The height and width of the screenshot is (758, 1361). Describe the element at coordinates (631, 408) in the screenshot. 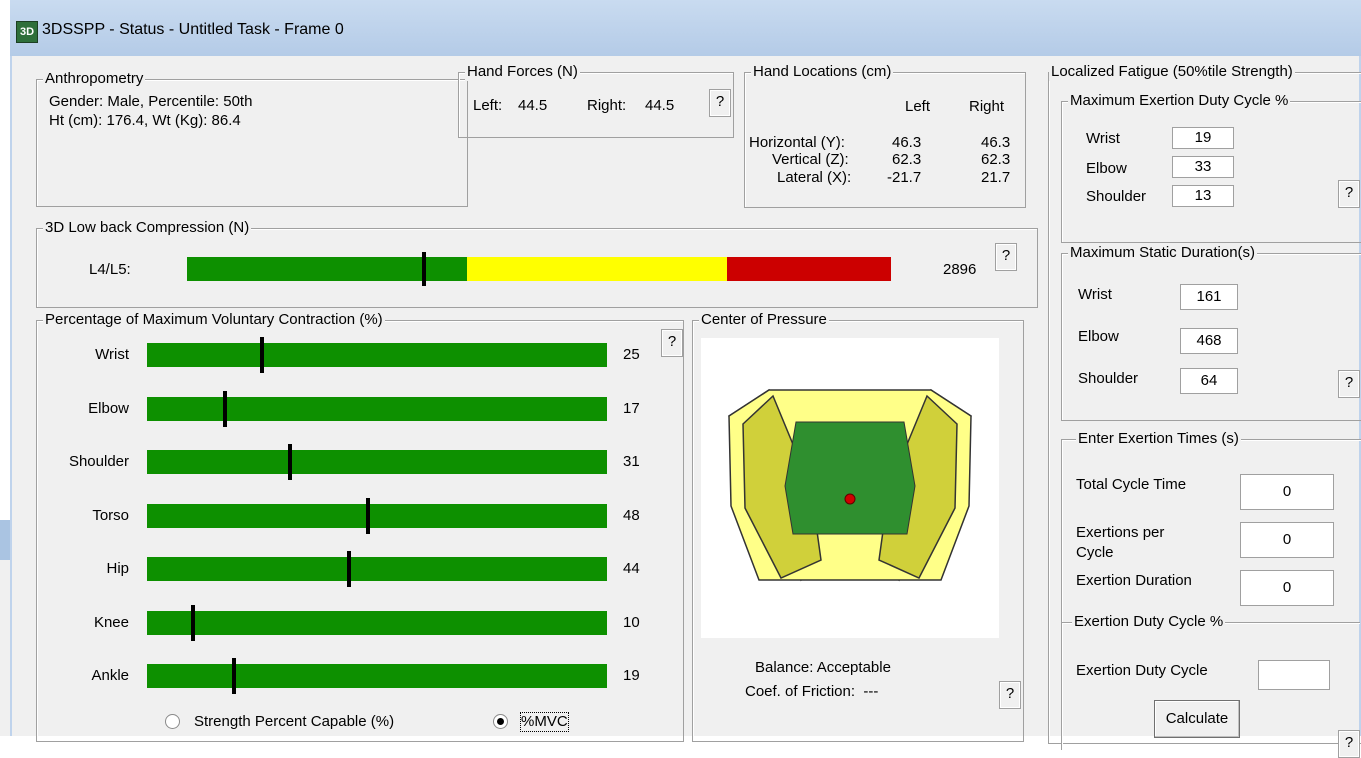

I see `mvc-elbow-value: 17` at that location.